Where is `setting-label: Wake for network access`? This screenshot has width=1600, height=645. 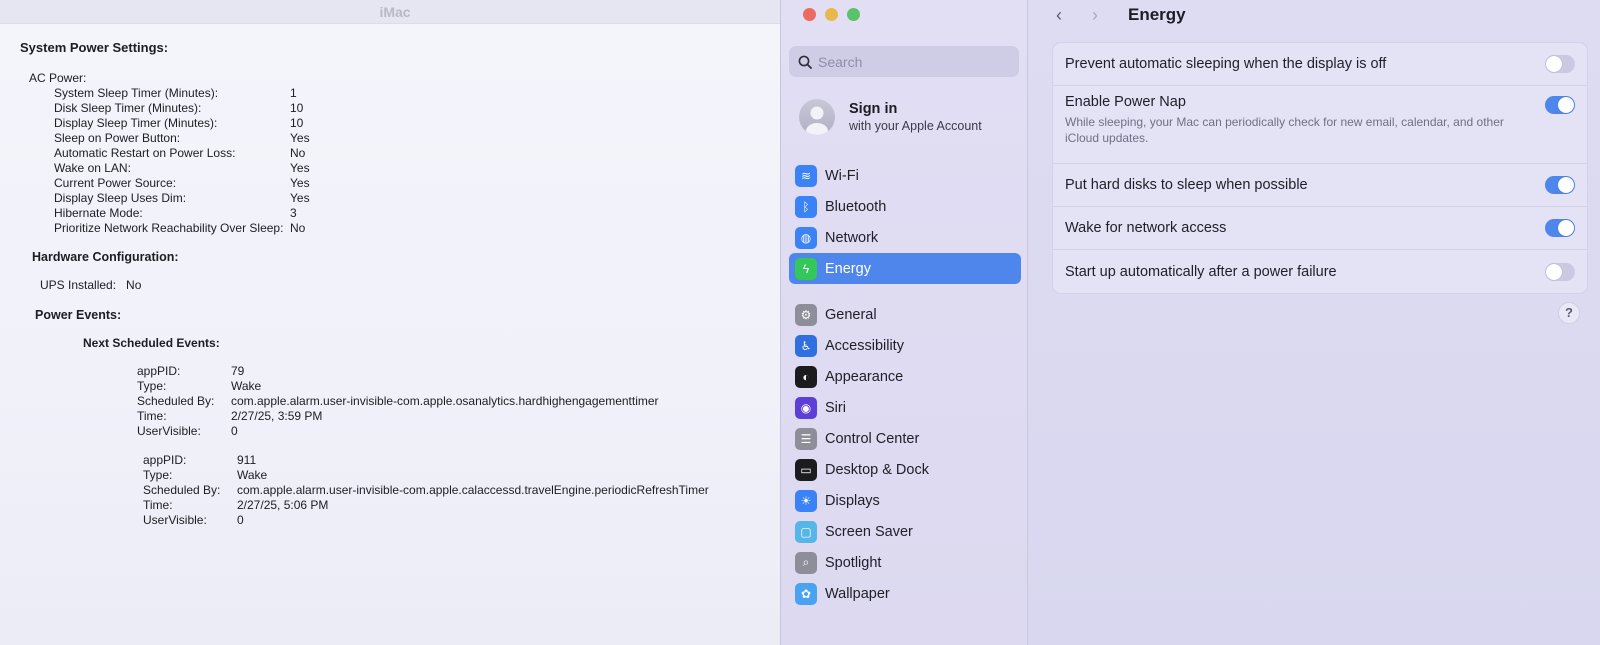
setting-label: Wake for network access is located at coordinates (1146, 228).